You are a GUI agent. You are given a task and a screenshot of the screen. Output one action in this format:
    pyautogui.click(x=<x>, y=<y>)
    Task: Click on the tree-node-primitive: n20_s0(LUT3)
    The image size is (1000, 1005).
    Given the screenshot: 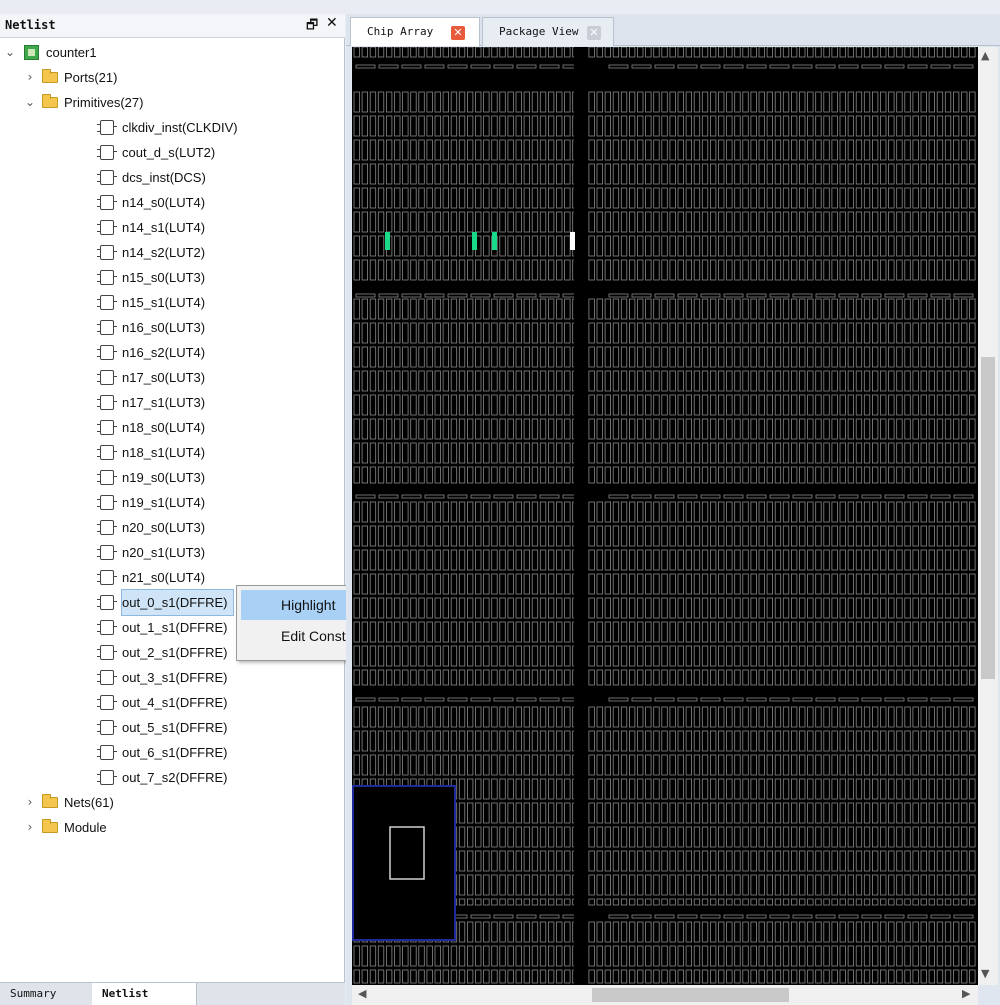 What is the action you would take?
    pyautogui.click(x=172, y=527)
    